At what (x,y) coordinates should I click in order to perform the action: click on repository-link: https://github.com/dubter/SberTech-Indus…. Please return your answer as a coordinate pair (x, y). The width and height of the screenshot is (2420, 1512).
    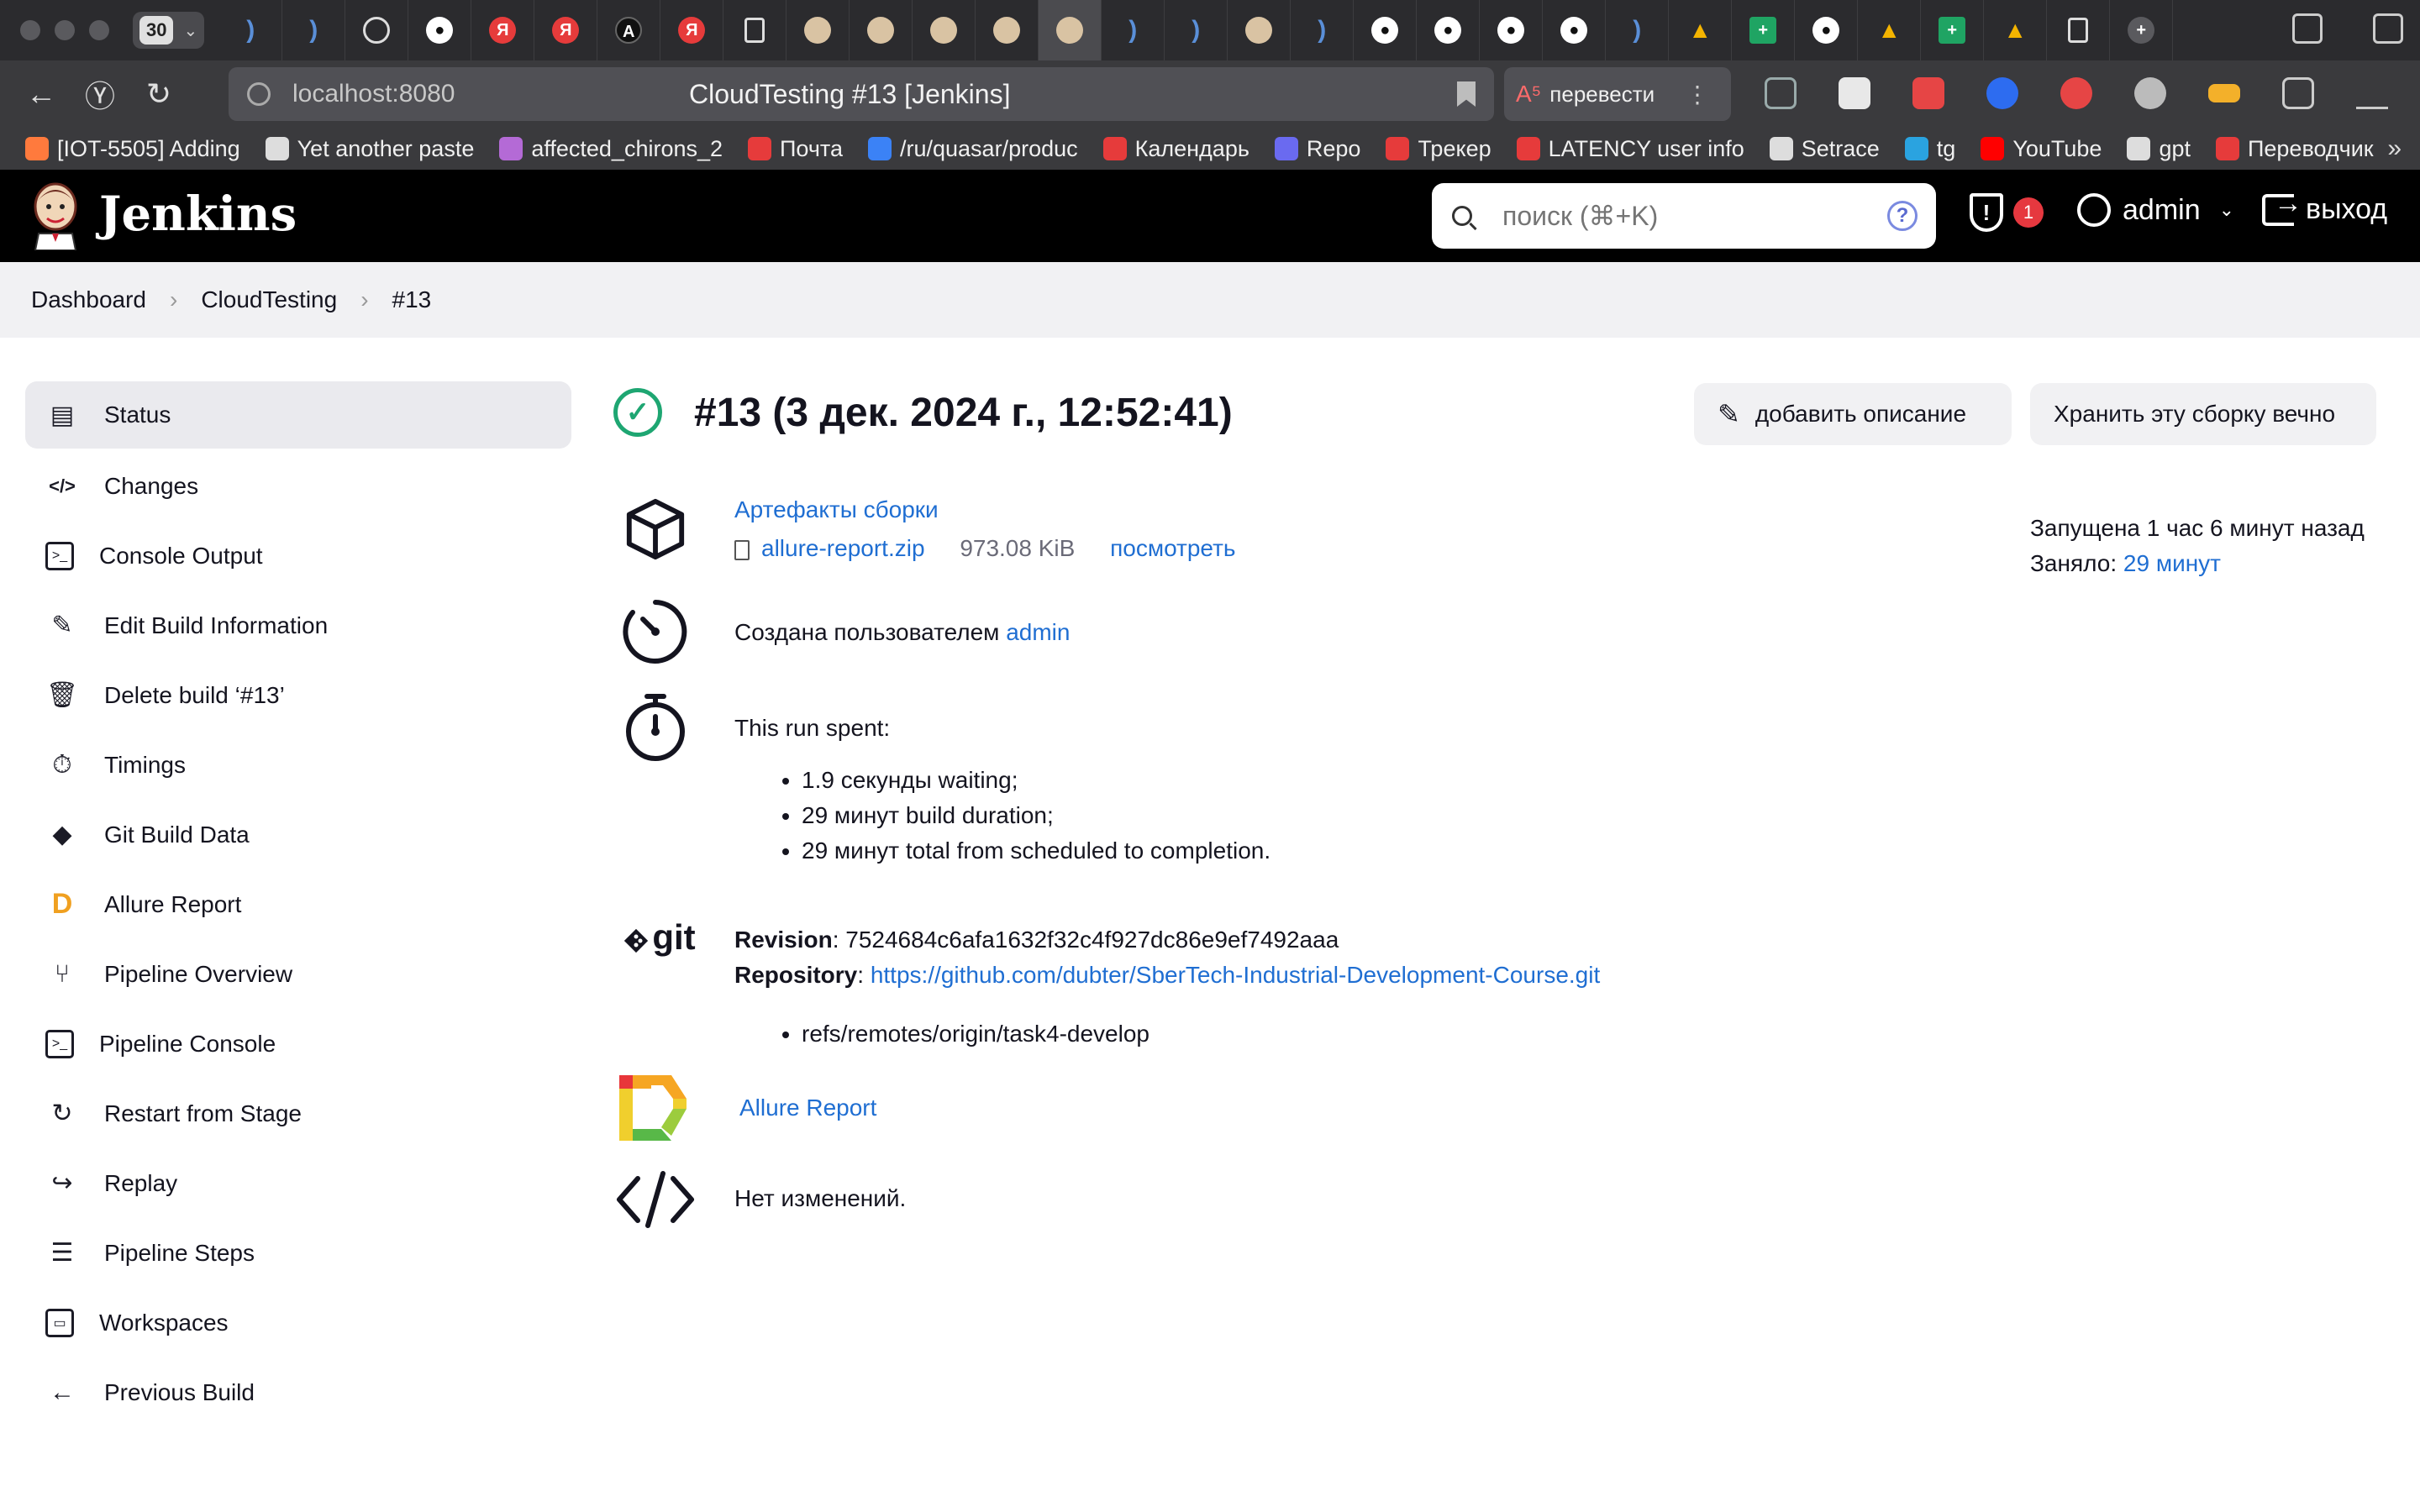
    Looking at the image, I should click on (1235, 975).